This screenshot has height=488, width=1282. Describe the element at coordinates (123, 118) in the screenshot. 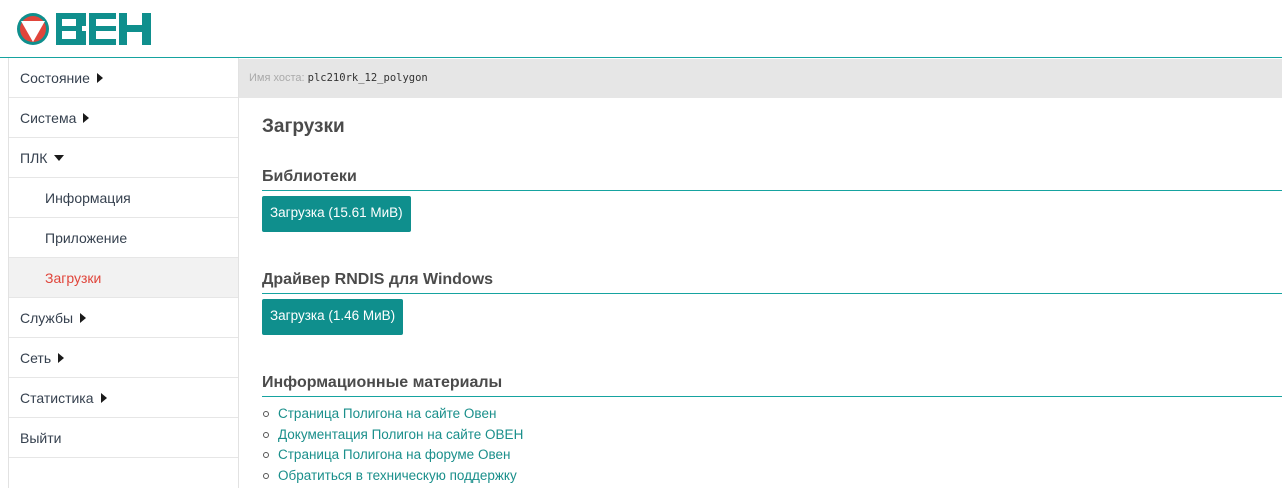

I see `sidebar-item-system: Система` at that location.